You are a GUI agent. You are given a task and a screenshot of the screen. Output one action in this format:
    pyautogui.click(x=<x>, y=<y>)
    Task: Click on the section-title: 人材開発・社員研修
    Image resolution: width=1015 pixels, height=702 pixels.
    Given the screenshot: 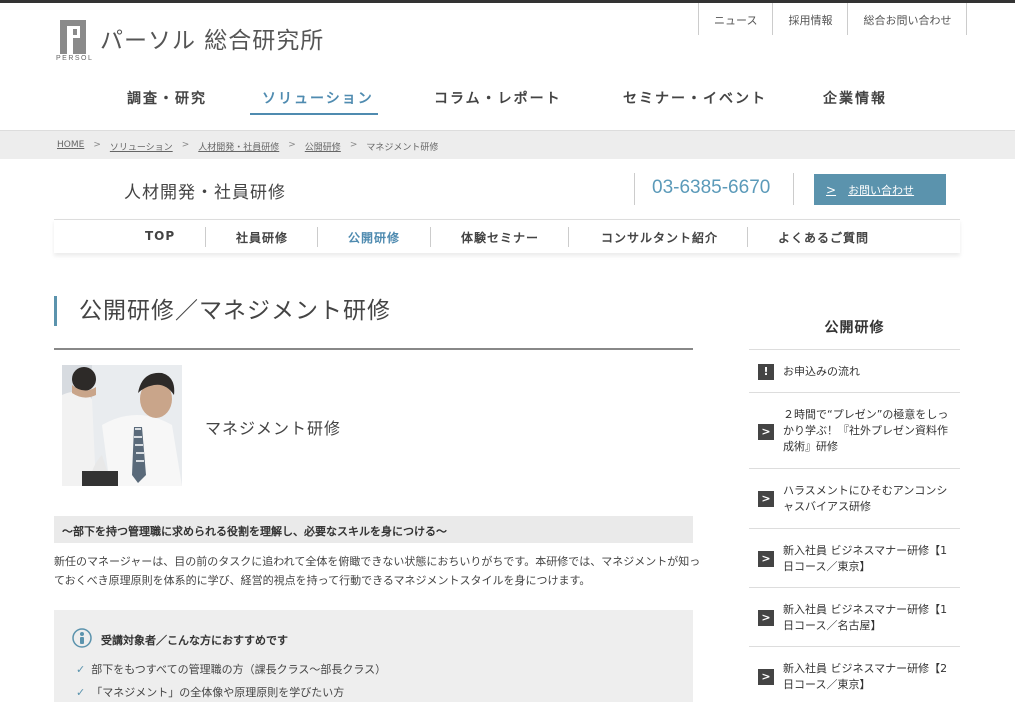 What is the action you would take?
    pyautogui.click(x=205, y=190)
    